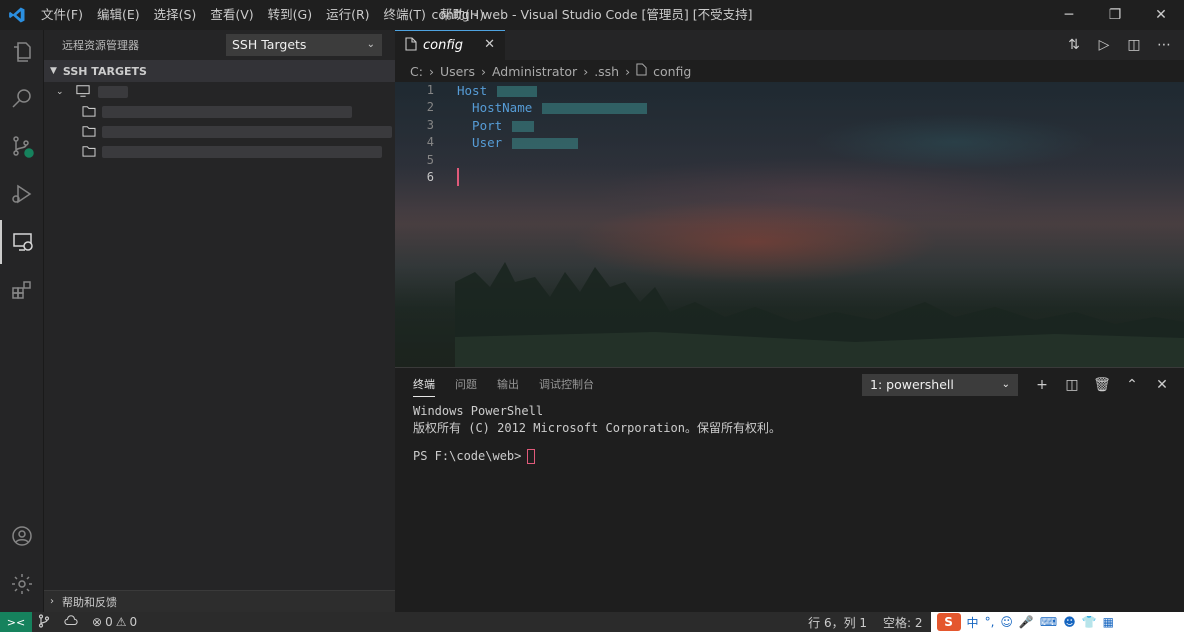 This screenshot has height=632, width=1184. Describe the element at coordinates (948, 622) in the screenshot. I see `sogou-logo-icon: S` at that location.